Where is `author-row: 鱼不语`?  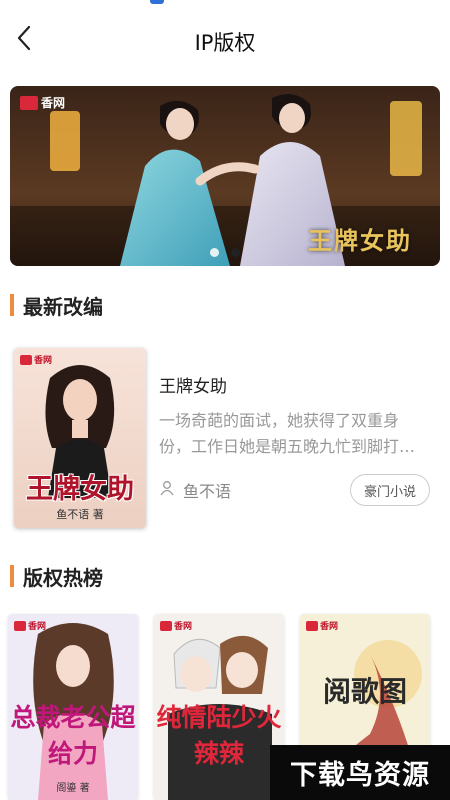 author-row: 鱼不语 is located at coordinates (195, 490).